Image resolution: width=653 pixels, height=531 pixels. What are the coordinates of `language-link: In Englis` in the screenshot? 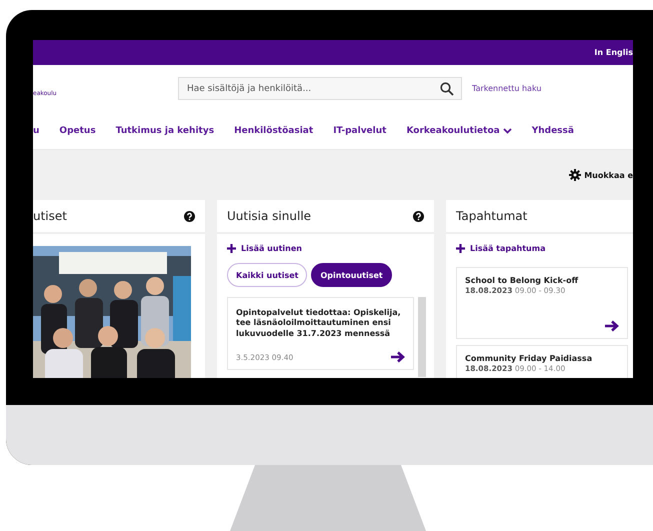 It's located at (613, 52).